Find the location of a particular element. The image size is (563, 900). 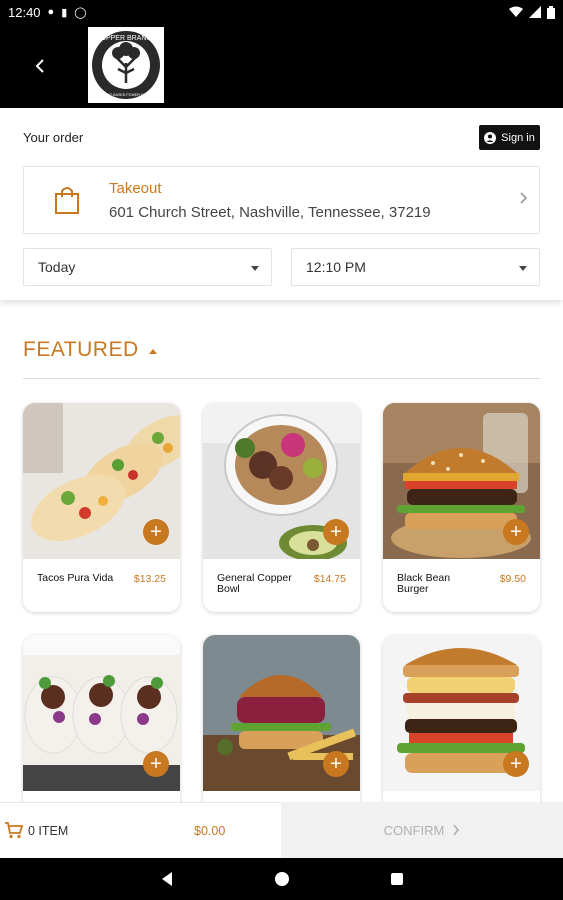

back-button is located at coordinates (40, 66).